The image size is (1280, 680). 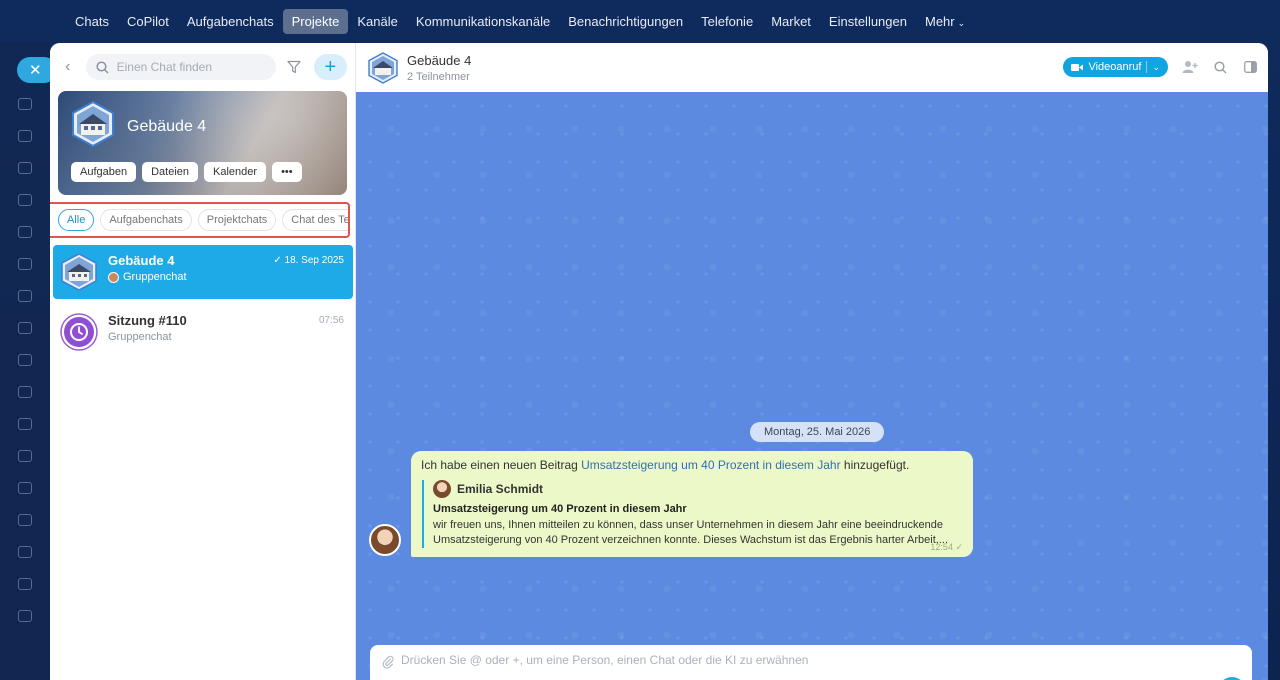 I want to click on nav-mehr-label: Mehr, so click(x=939, y=21).